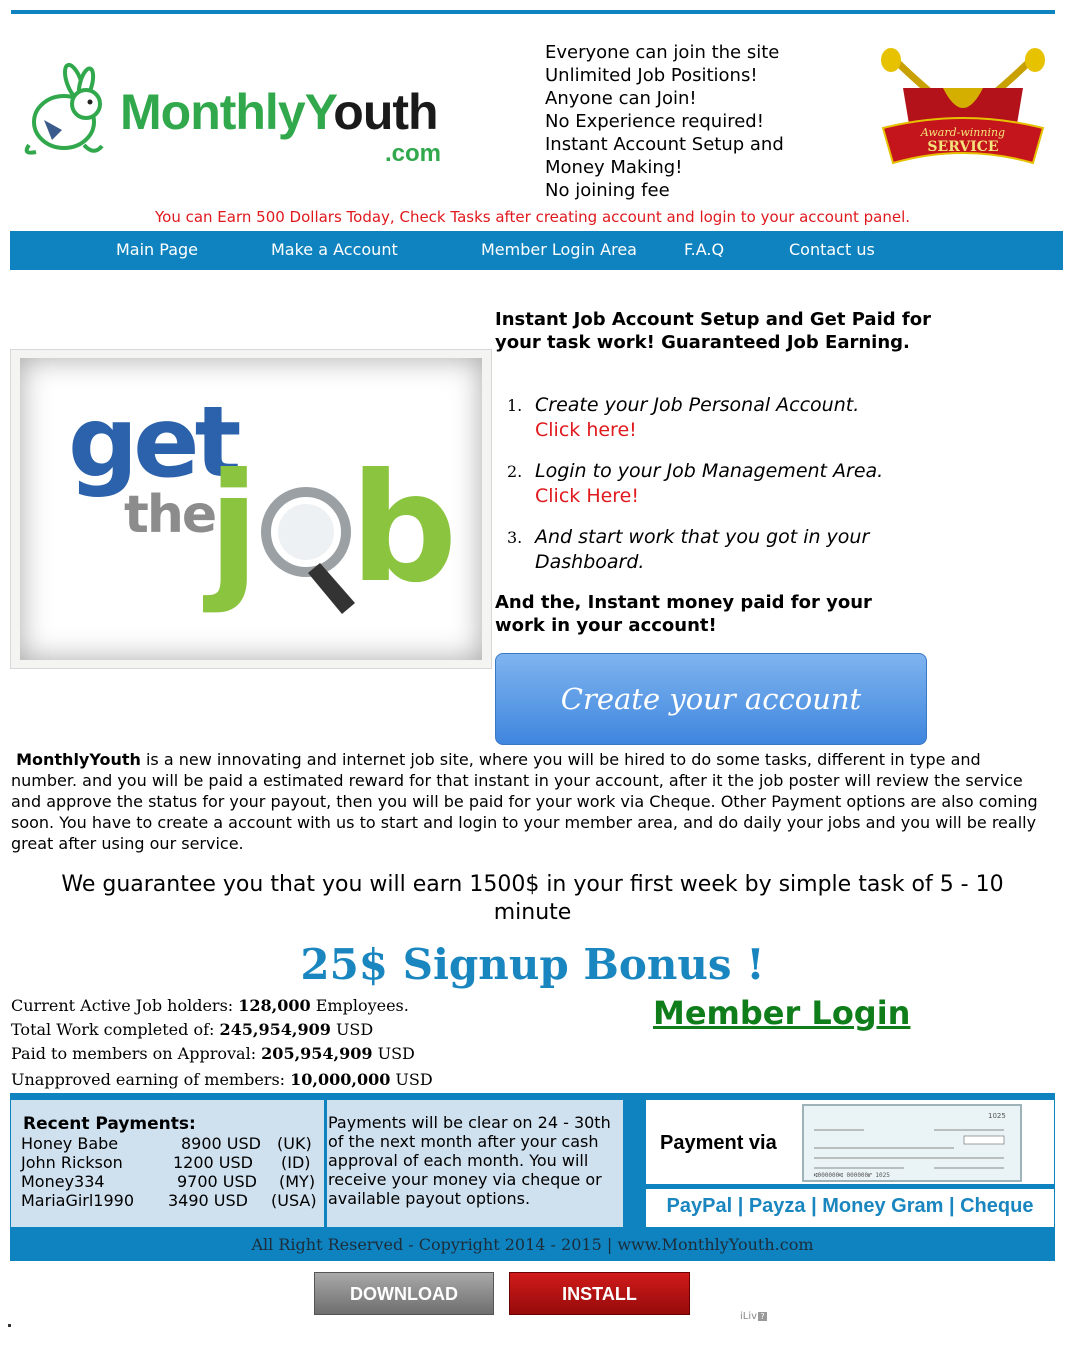 This screenshot has height=1362, width=1065. Describe the element at coordinates (614, 167) in the screenshot. I see `feature-item: Money Making!` at that location.